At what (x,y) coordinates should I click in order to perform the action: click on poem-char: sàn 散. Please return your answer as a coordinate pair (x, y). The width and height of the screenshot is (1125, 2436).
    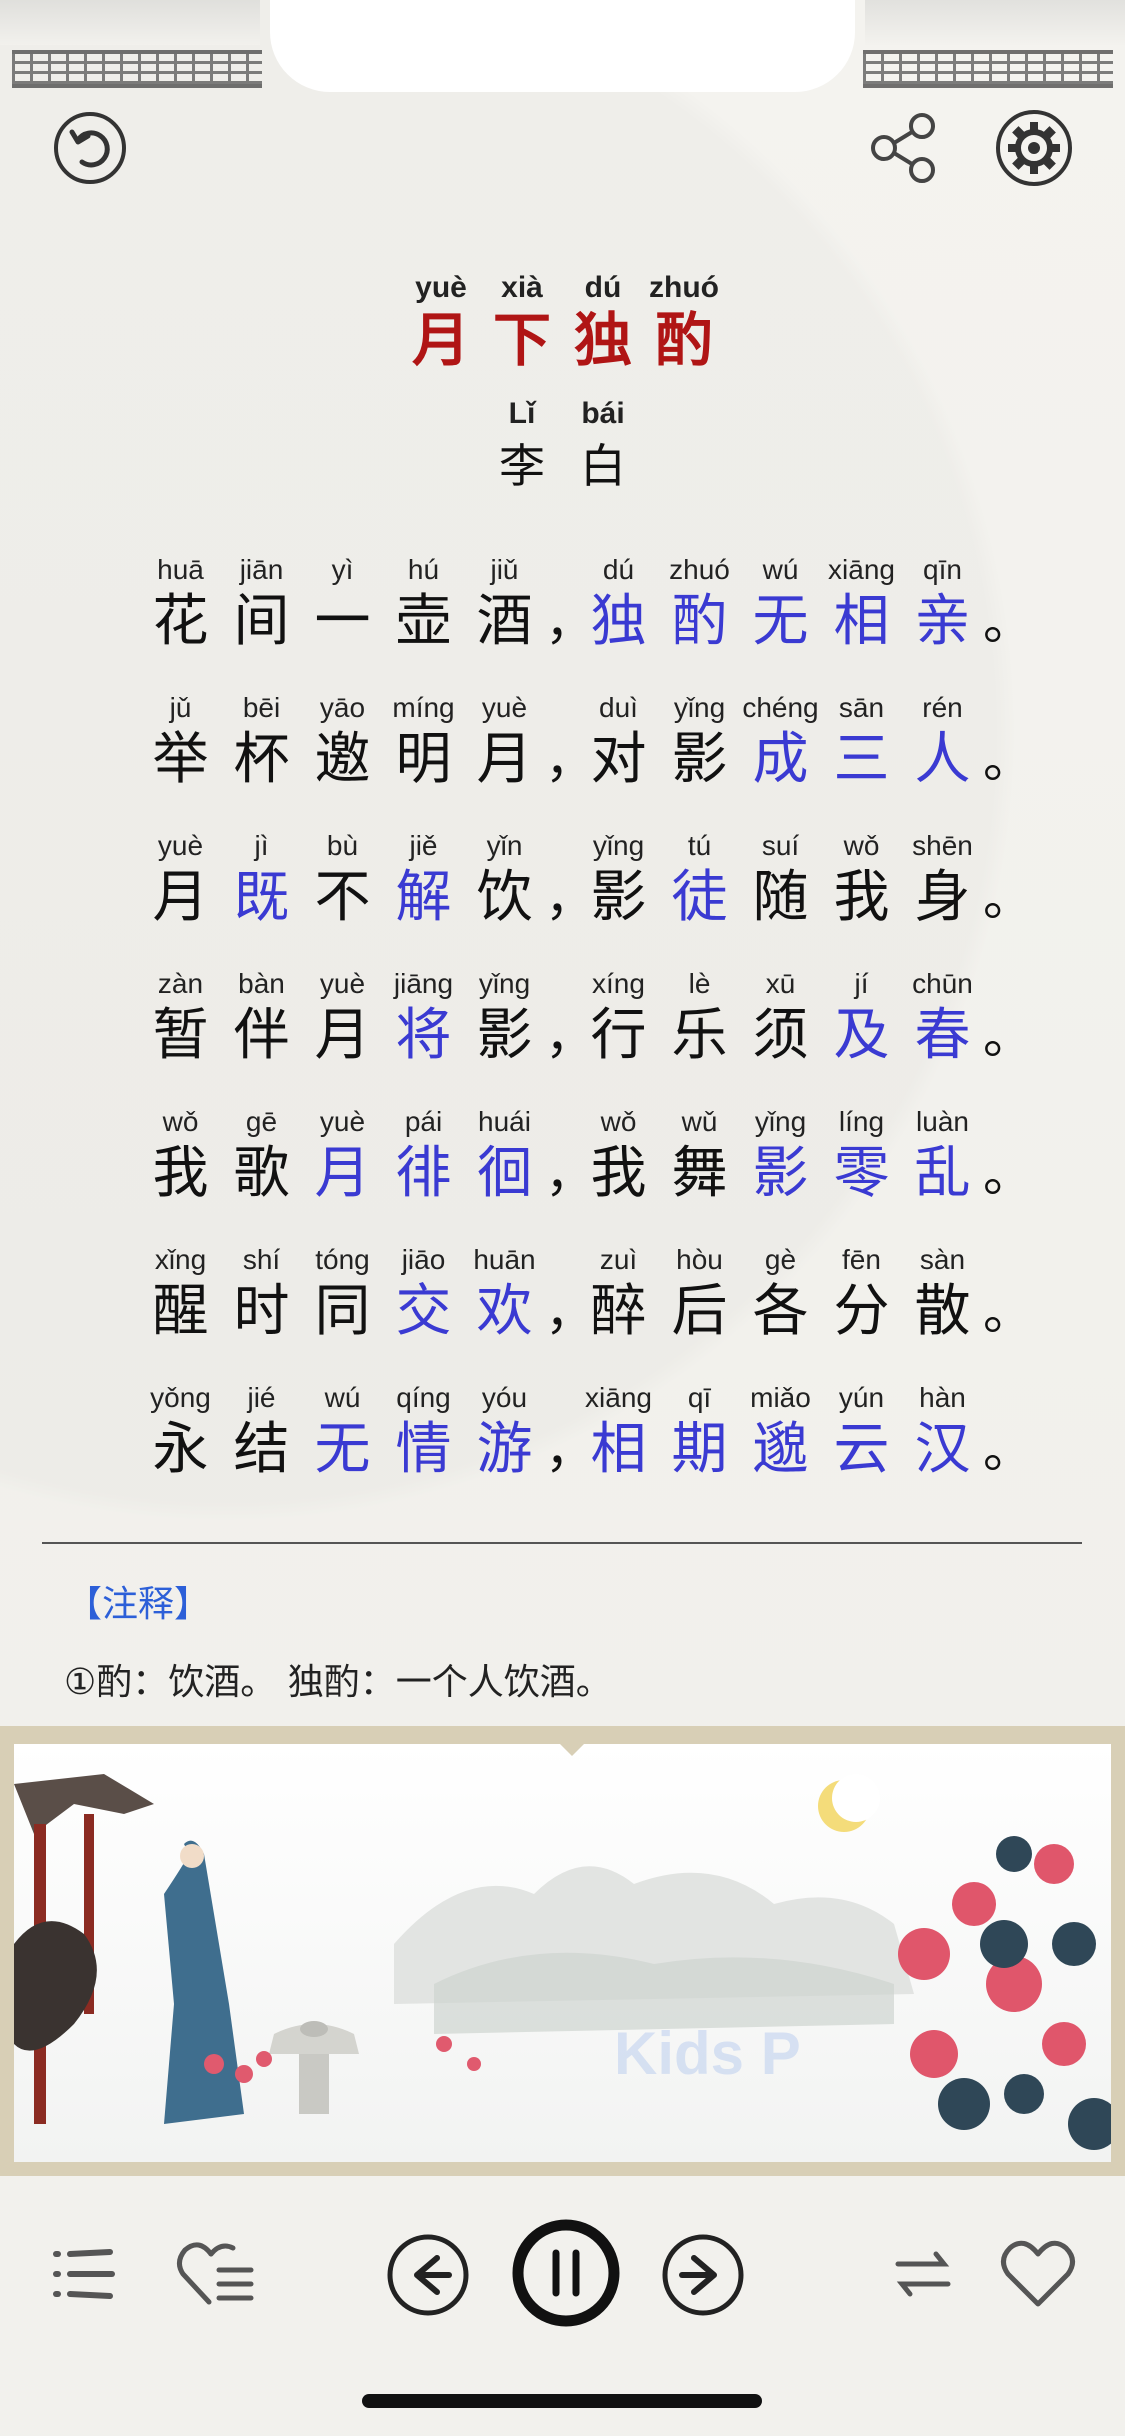
    Looking at the image, I should click on (942, 1294).